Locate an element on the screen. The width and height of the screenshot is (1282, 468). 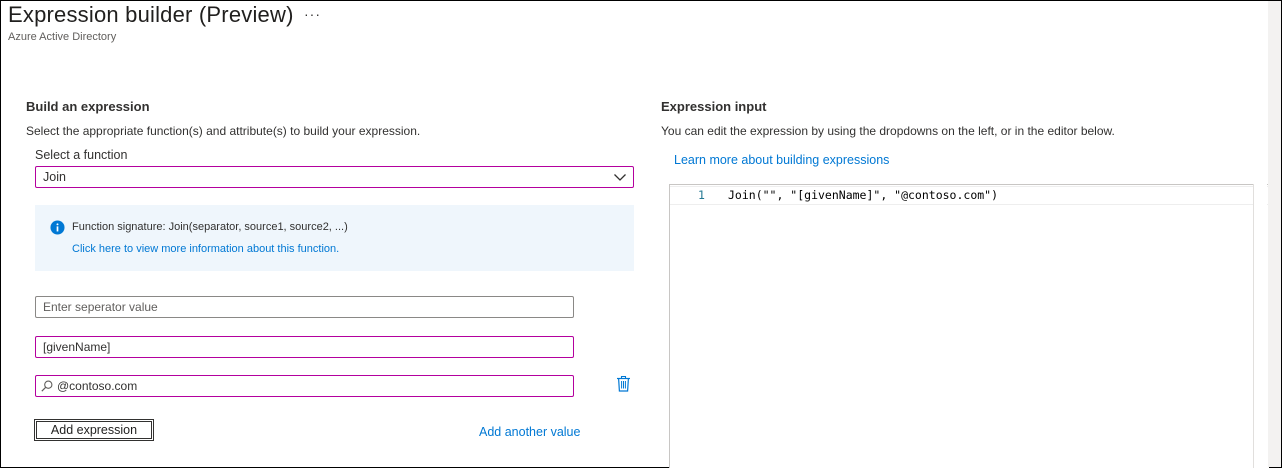
source2-input is located at coordinates (312, 386).